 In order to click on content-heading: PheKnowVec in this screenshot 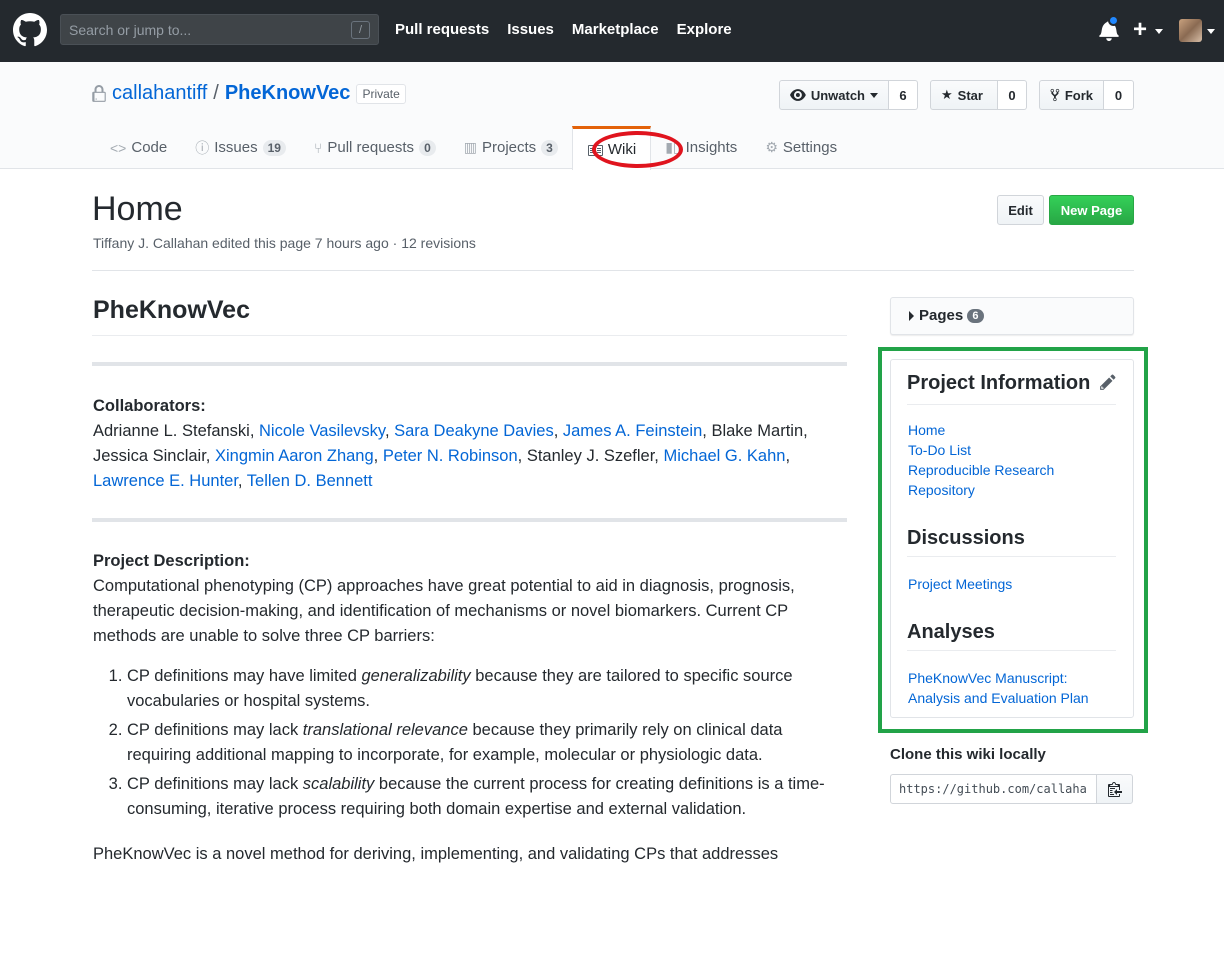, I will do `click(171, 310)`.